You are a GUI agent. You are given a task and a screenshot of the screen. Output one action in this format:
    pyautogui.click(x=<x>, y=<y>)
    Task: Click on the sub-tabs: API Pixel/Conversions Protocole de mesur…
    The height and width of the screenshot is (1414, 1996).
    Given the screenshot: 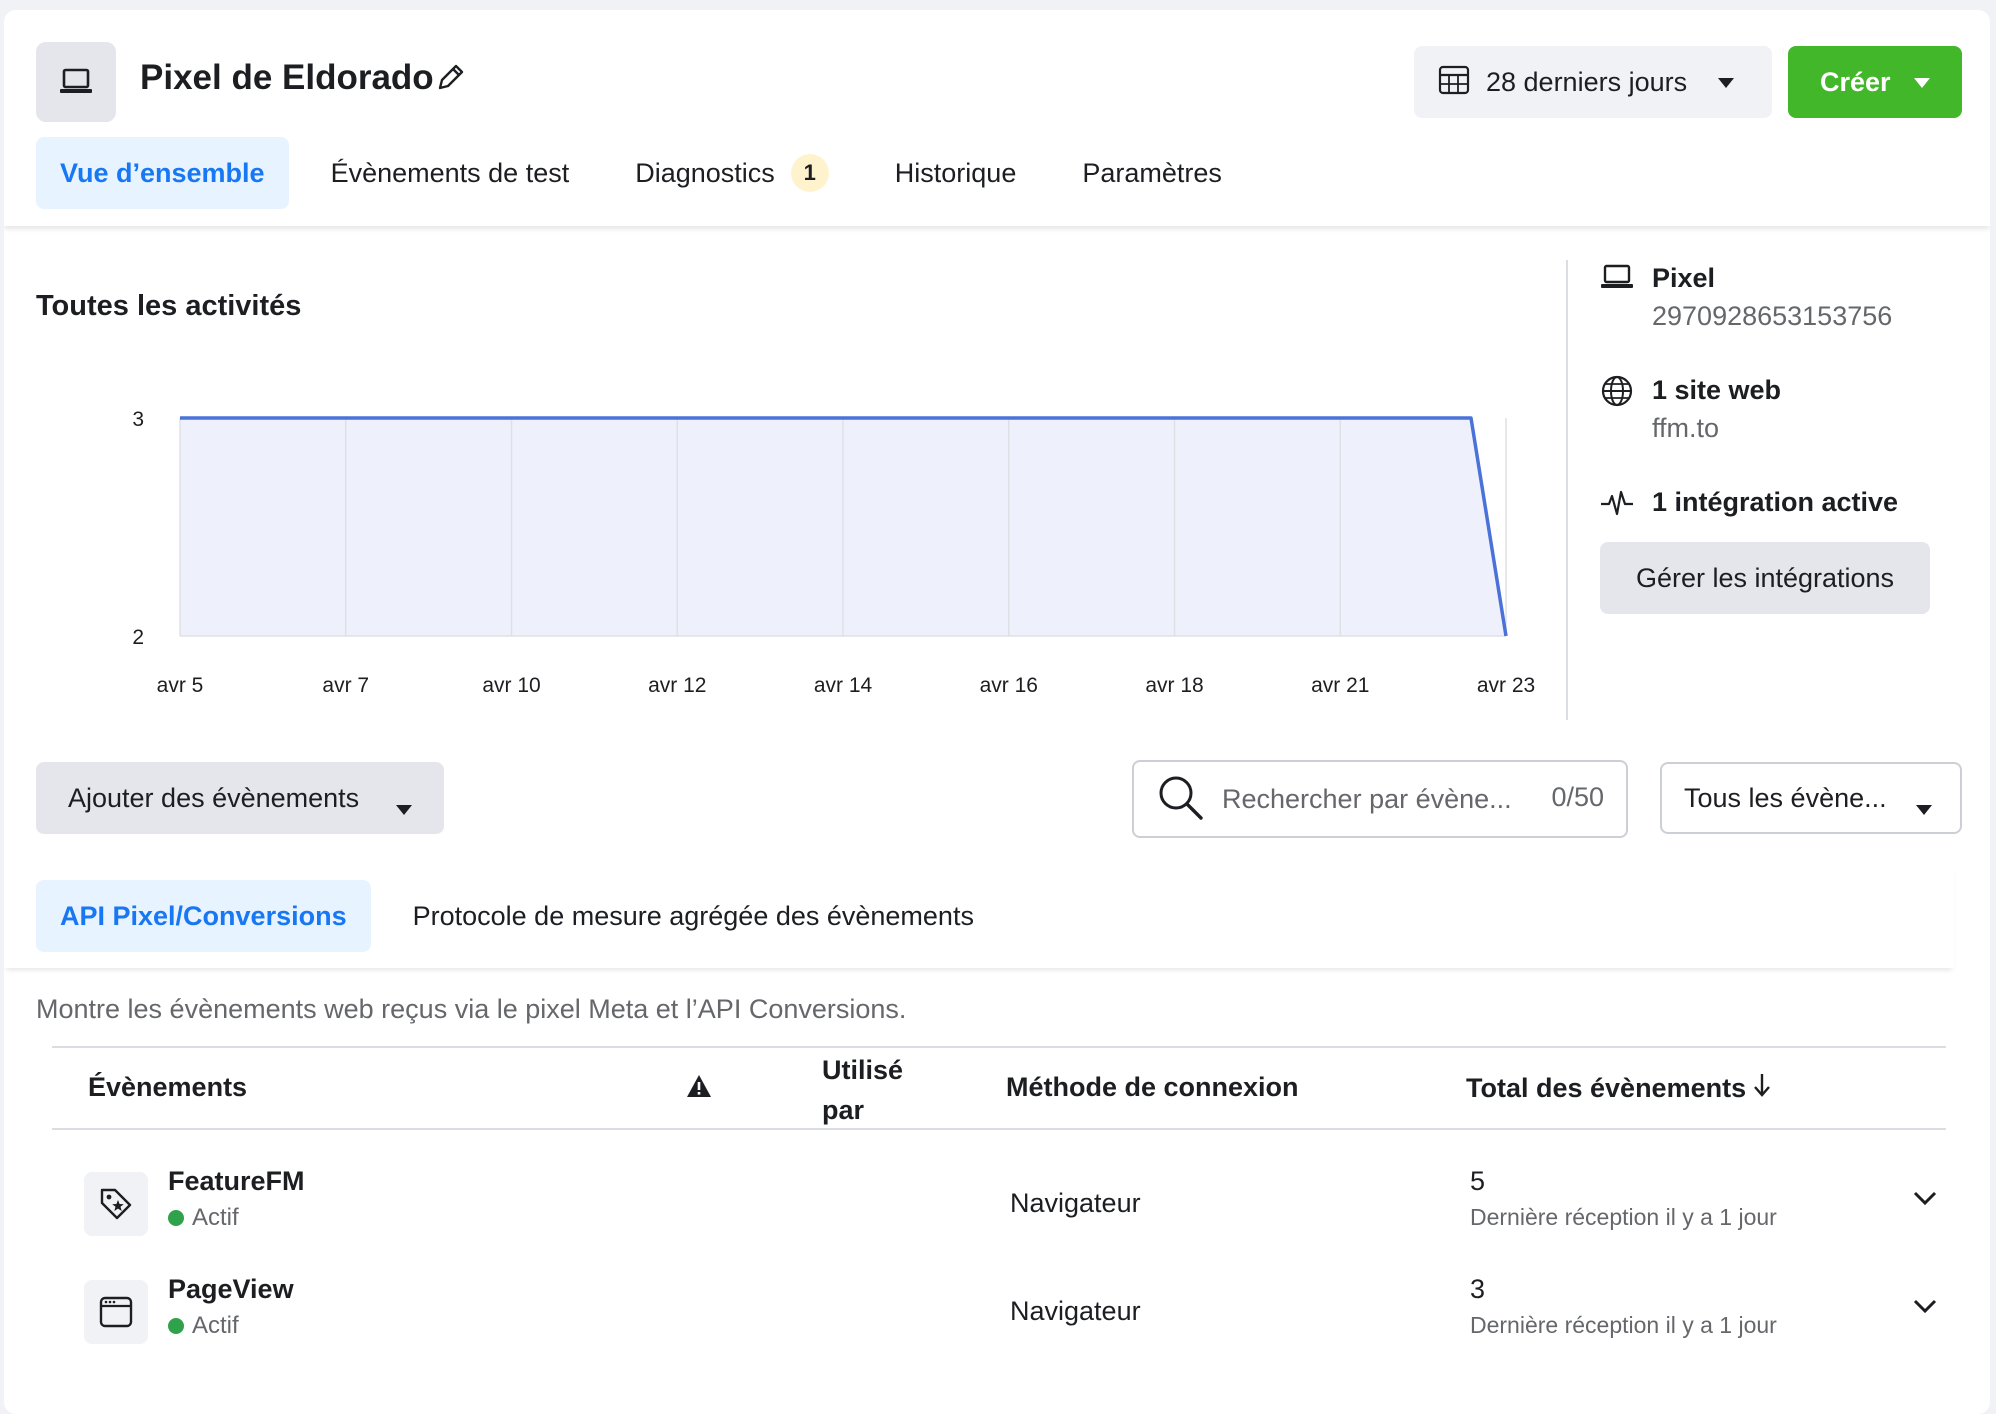 What is the action you would take?
    pyautogui.click(x=526, y=916)
    